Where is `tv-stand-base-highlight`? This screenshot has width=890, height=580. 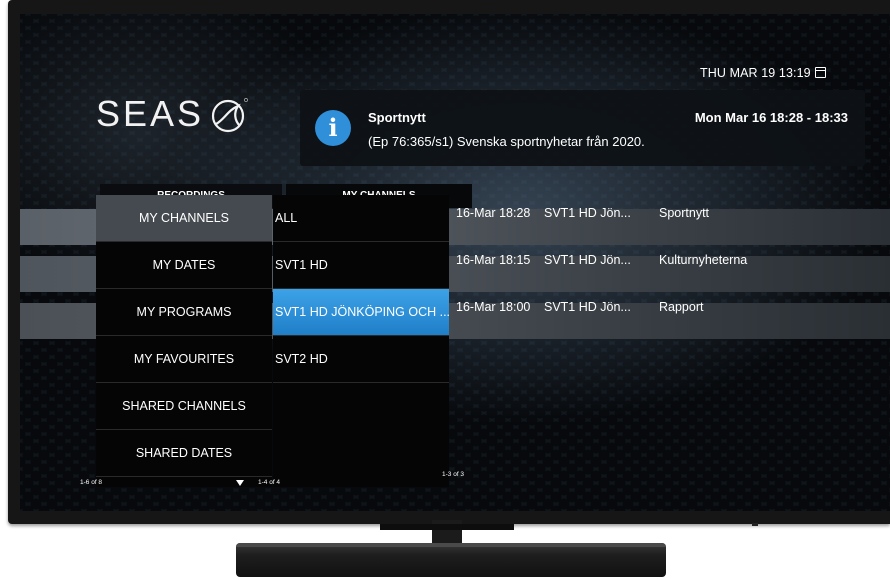 tv-stand-base-highlight is located at coordinates (451, 545).